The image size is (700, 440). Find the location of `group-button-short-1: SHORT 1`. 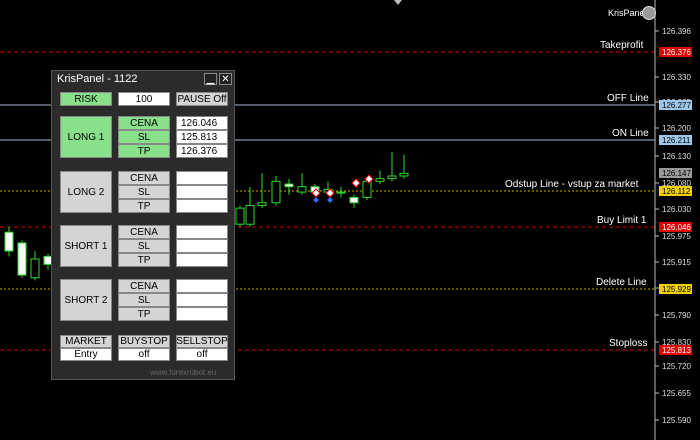

group-button-short-1: SHORT 1 is located at coordinates (86, 246).